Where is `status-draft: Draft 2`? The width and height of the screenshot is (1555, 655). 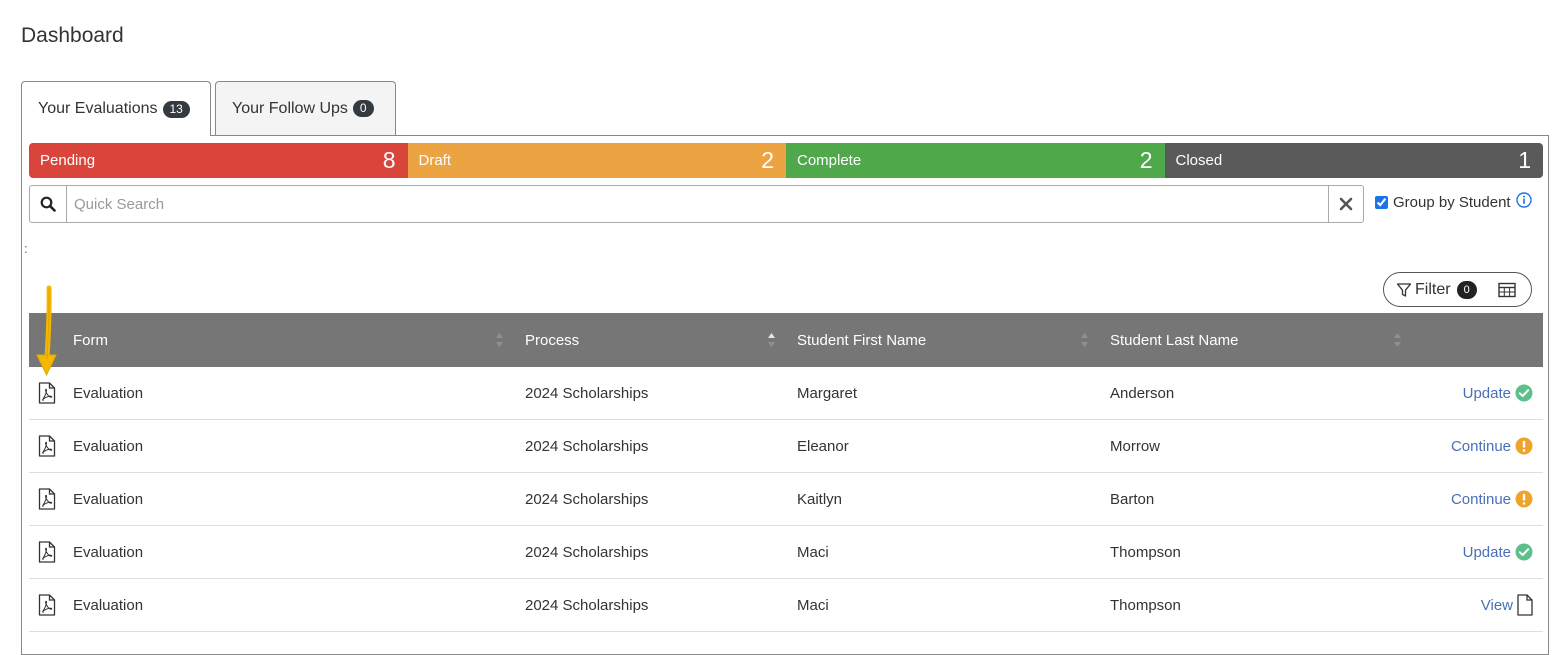
status-draft: Draft 2 is located at coordinates (596, 160).